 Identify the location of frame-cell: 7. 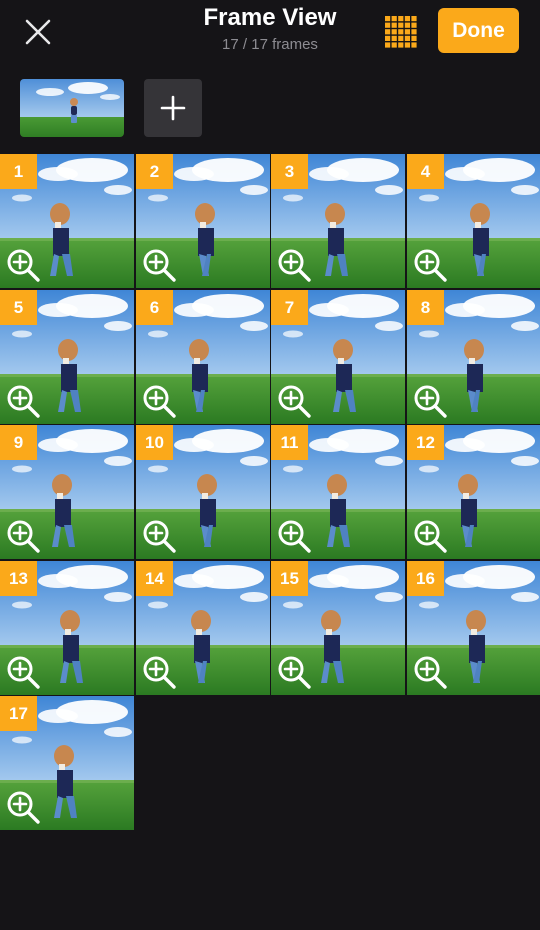
(338, 357).